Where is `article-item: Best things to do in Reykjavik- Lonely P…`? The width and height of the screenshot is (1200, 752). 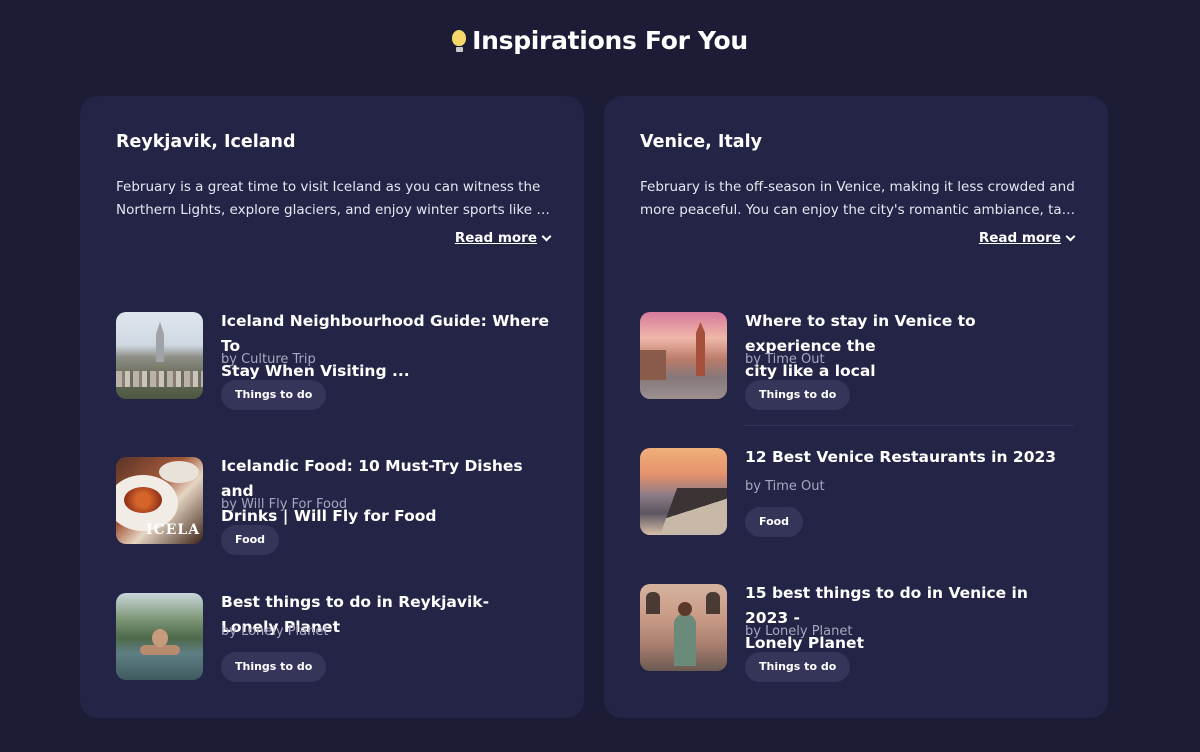
article-item: Best things to do in Reykjavik- Lonely P… is located at coordinates (336, 638).